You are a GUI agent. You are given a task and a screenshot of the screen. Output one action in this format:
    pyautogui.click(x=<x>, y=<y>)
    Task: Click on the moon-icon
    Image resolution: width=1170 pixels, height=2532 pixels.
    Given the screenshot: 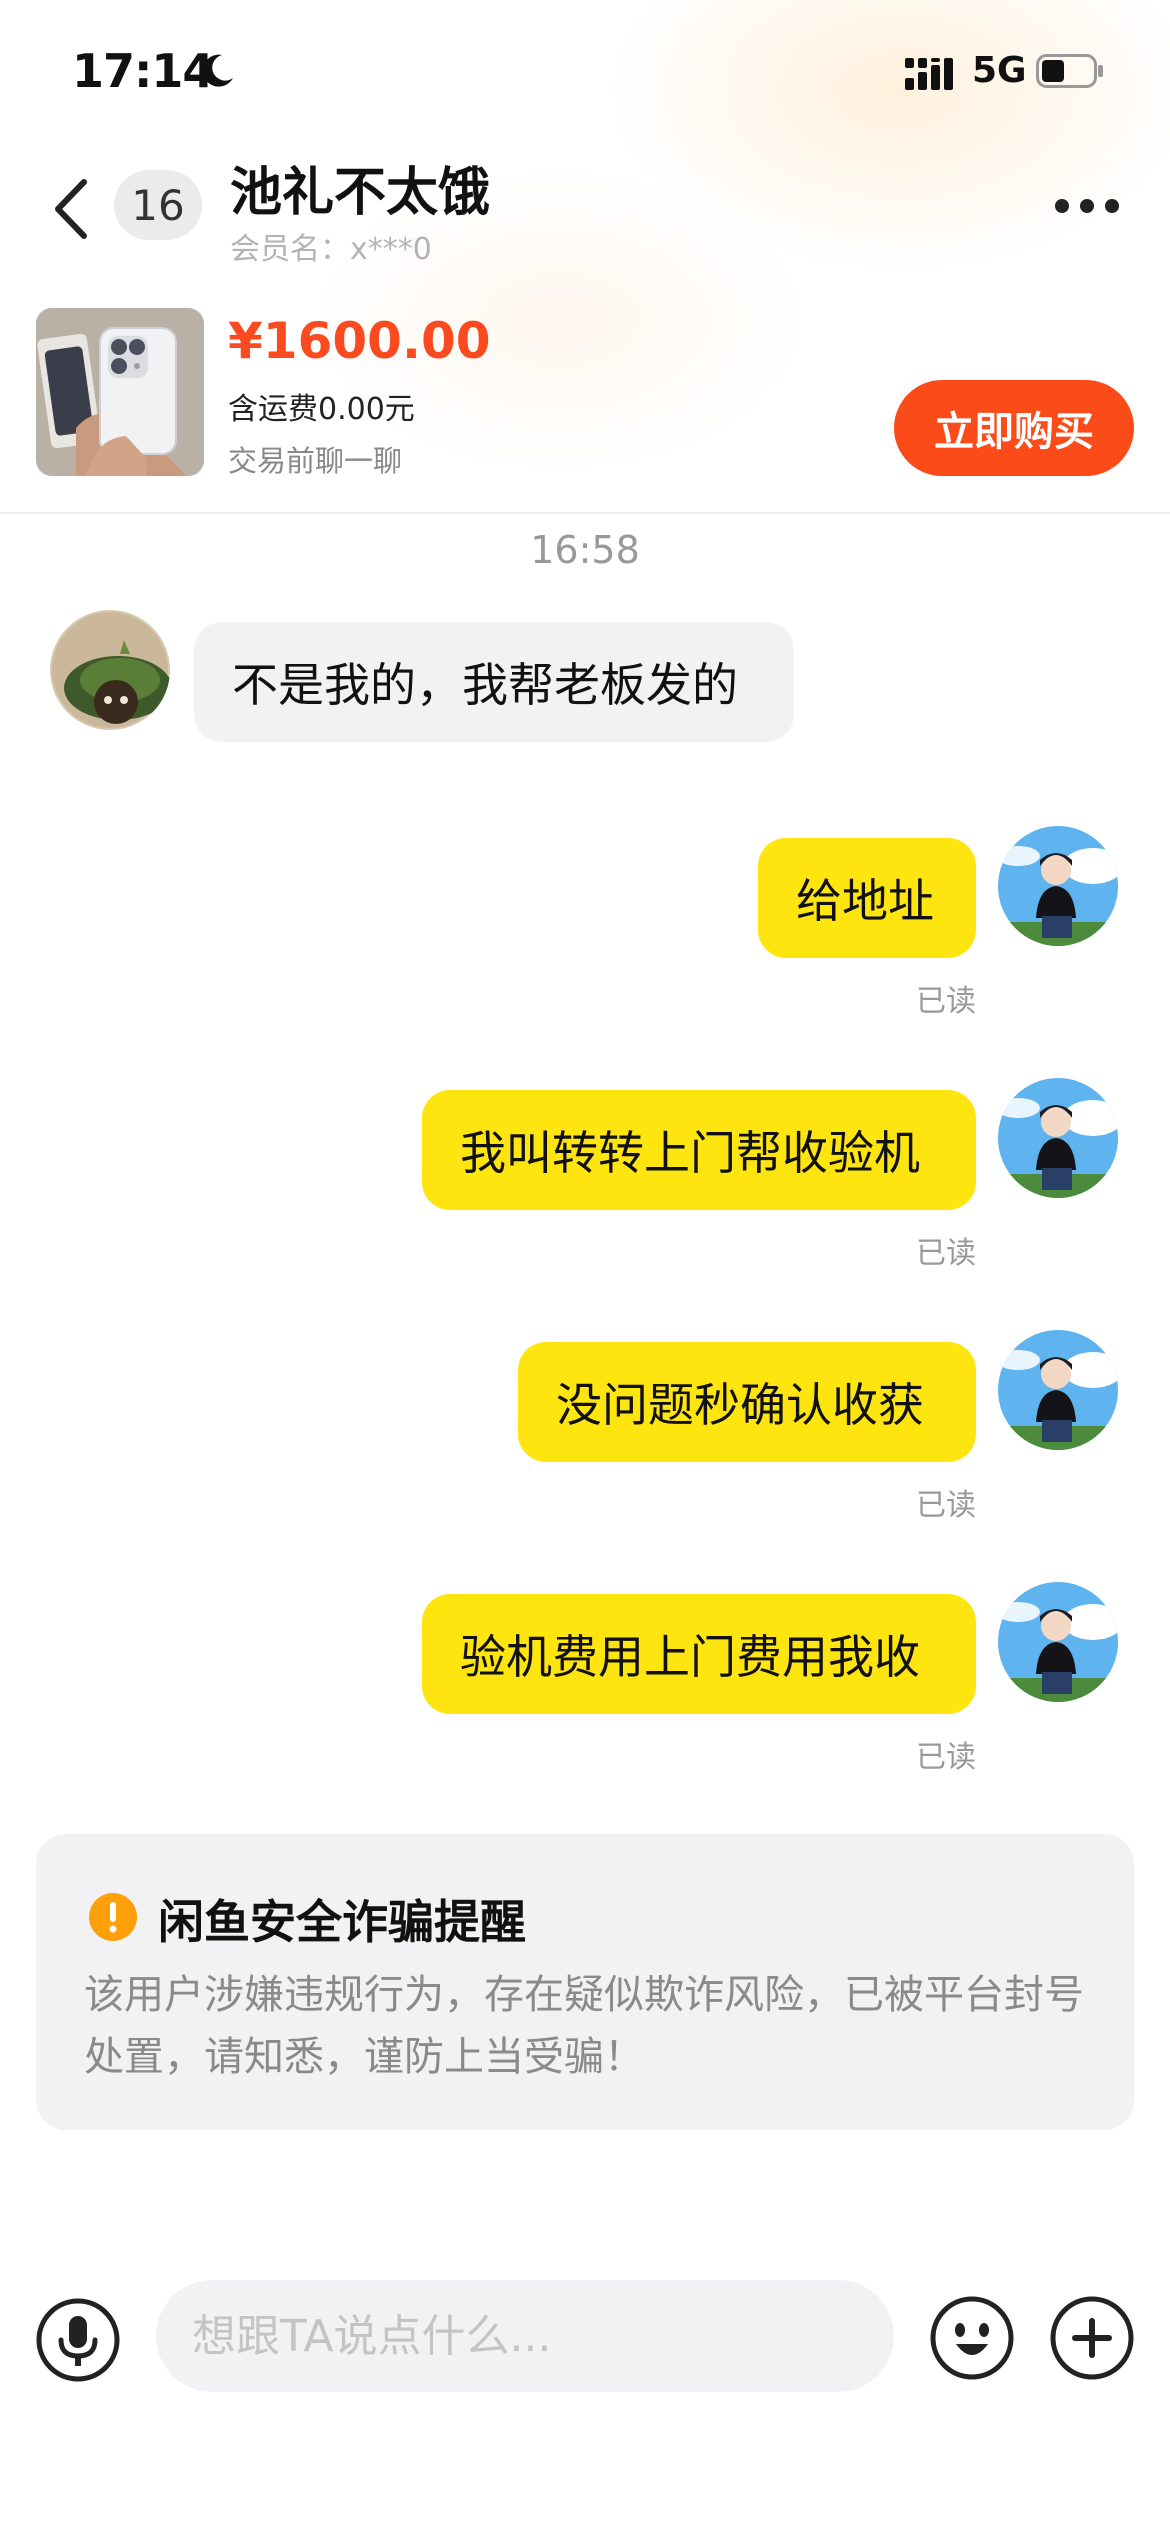 What is the action you would take?
    pyautogui.click(x=217, y=70)
    